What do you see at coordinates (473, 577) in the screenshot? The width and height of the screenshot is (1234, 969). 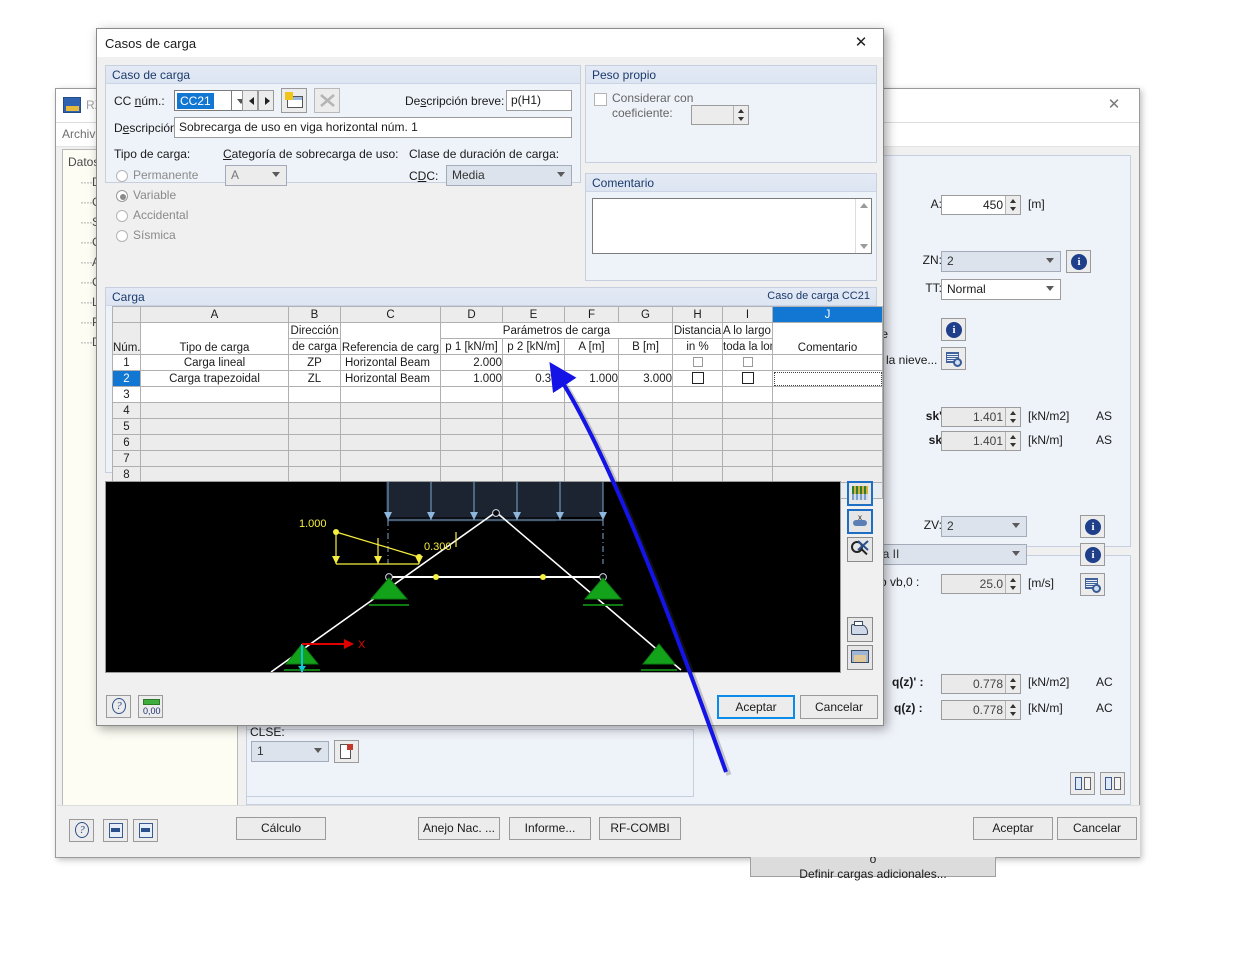 I see `structure-graphics-viewport: 1.000 0.300 X` at bounding box center [473, 577].